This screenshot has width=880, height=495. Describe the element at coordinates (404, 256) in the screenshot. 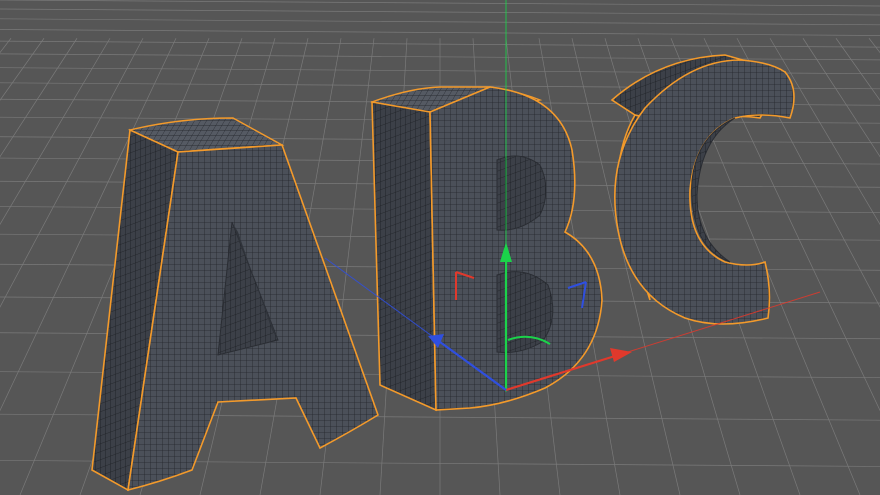

I see `letter-b-left-side` at that location.